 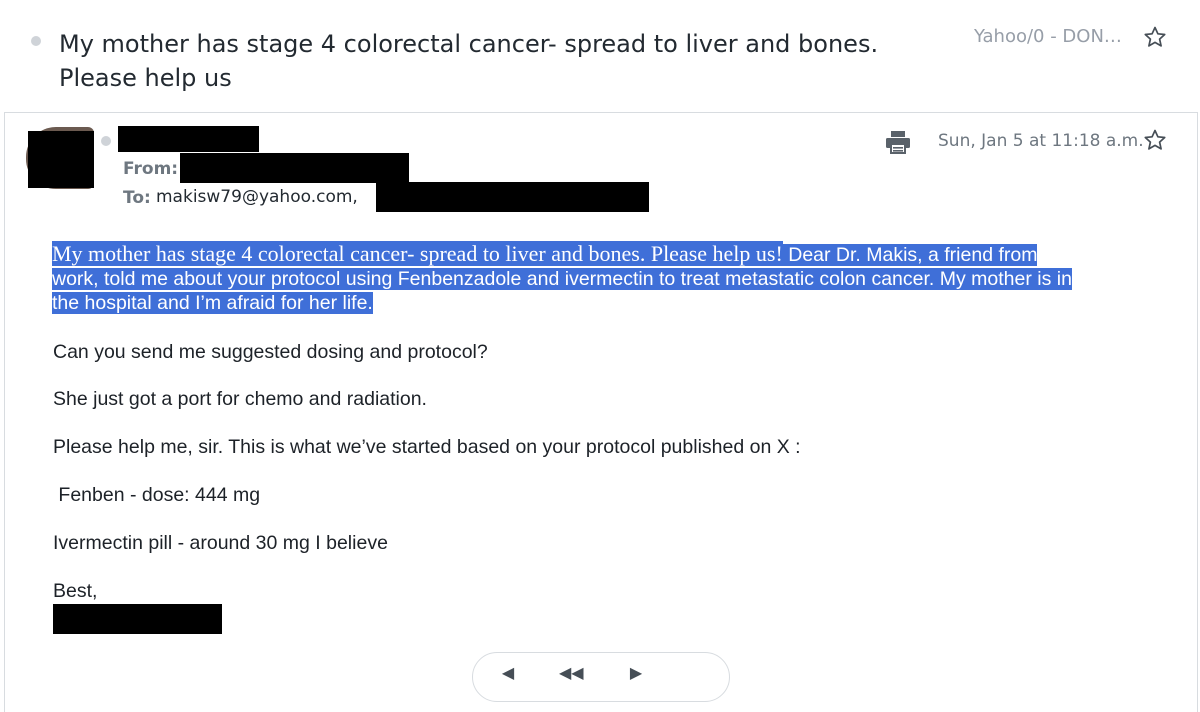 I want to click on to-label: To:, so click(x=137, y=198).